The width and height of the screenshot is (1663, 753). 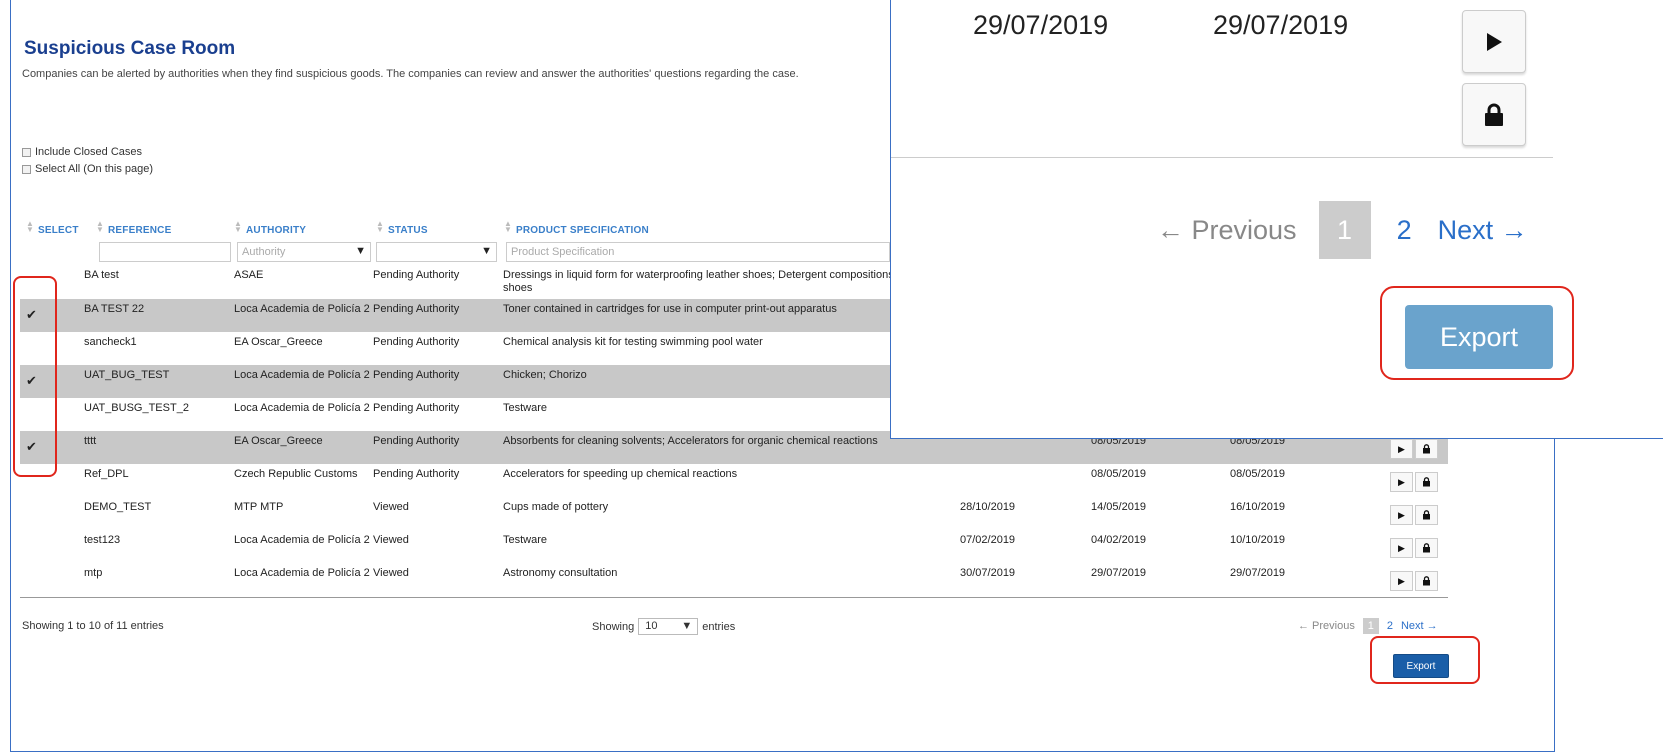 I want to click on cell-reference: BA TEST 22, so click(x=114, y=309).